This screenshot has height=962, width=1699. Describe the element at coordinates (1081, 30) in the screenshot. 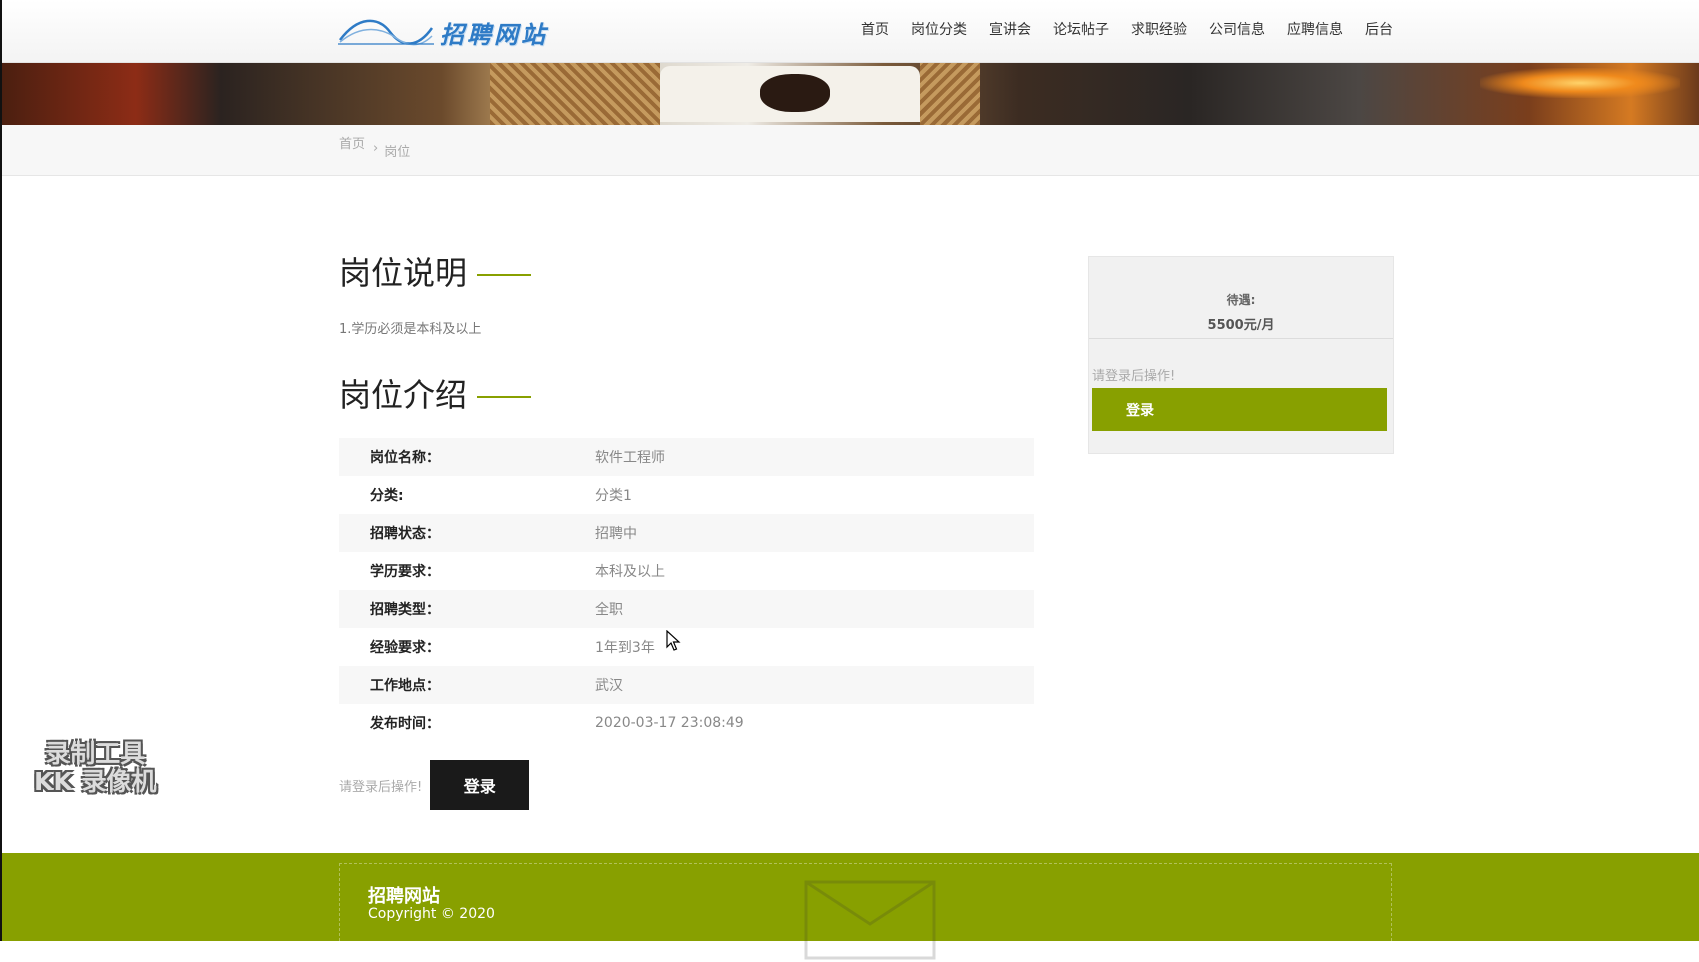

I see `nav-item-forum: 论坛帖子` at that location.